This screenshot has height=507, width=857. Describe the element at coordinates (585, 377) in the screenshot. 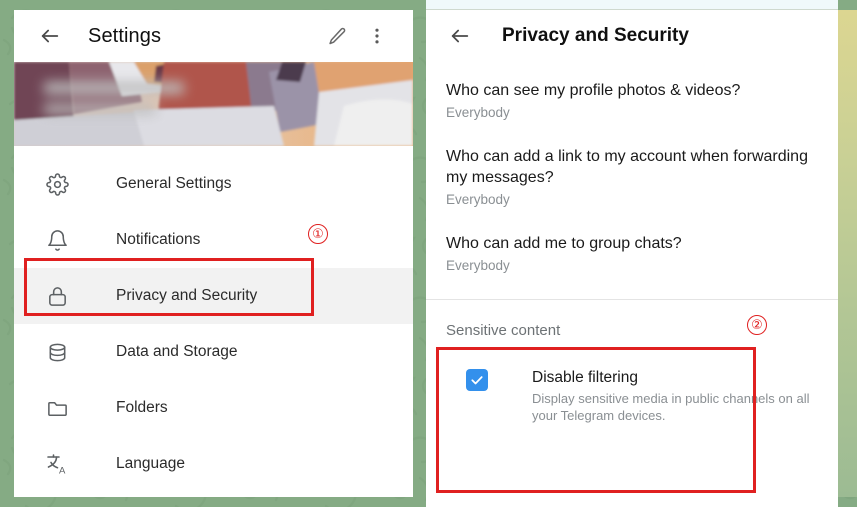

I see `option-title: Disable filtering` at that location.